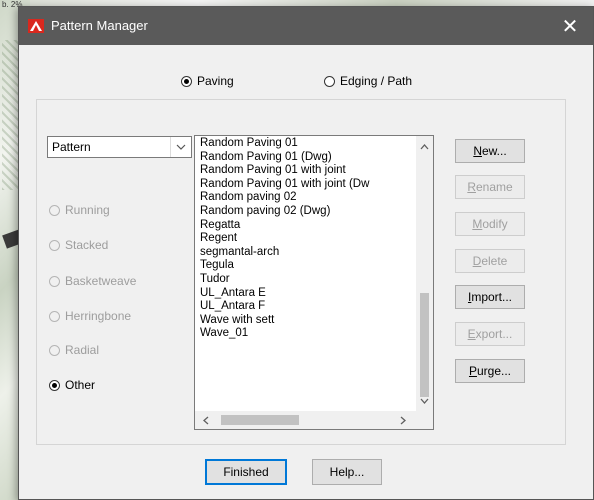  What do you see at coordinates (307, 307) in the screenshot?
I see `list-item: UL_Antara F` at bounding box center [307, 307].